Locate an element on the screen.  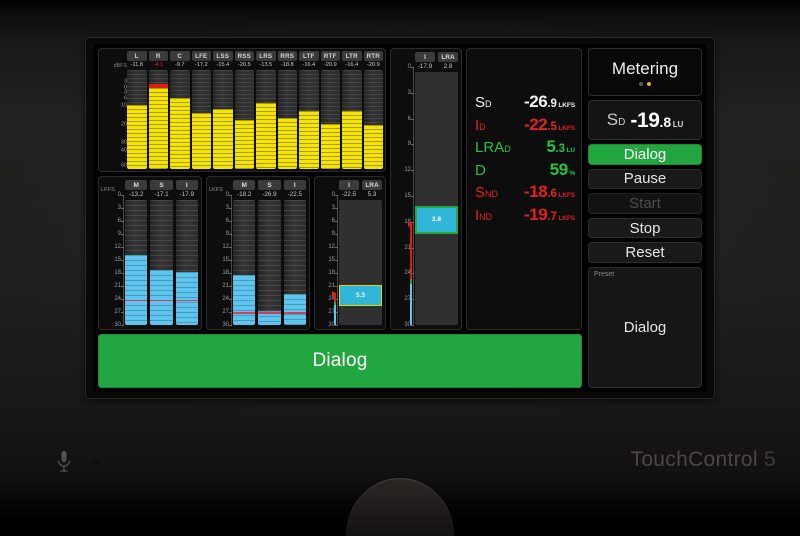
sidebar-button-start: Start is located at coordinates (645, 203).